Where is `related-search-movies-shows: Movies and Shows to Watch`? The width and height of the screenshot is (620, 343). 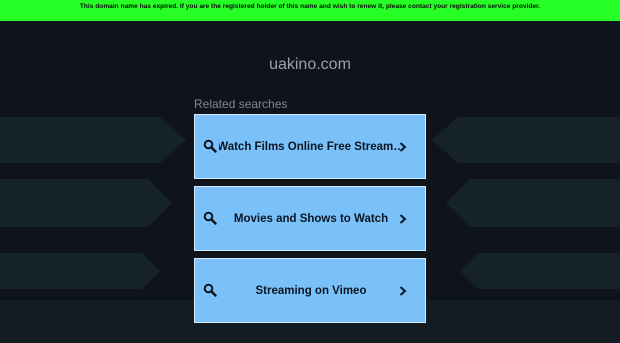
related-search-movies-shows: Movies and Shows to Watch is located at coordinates (310, 218).